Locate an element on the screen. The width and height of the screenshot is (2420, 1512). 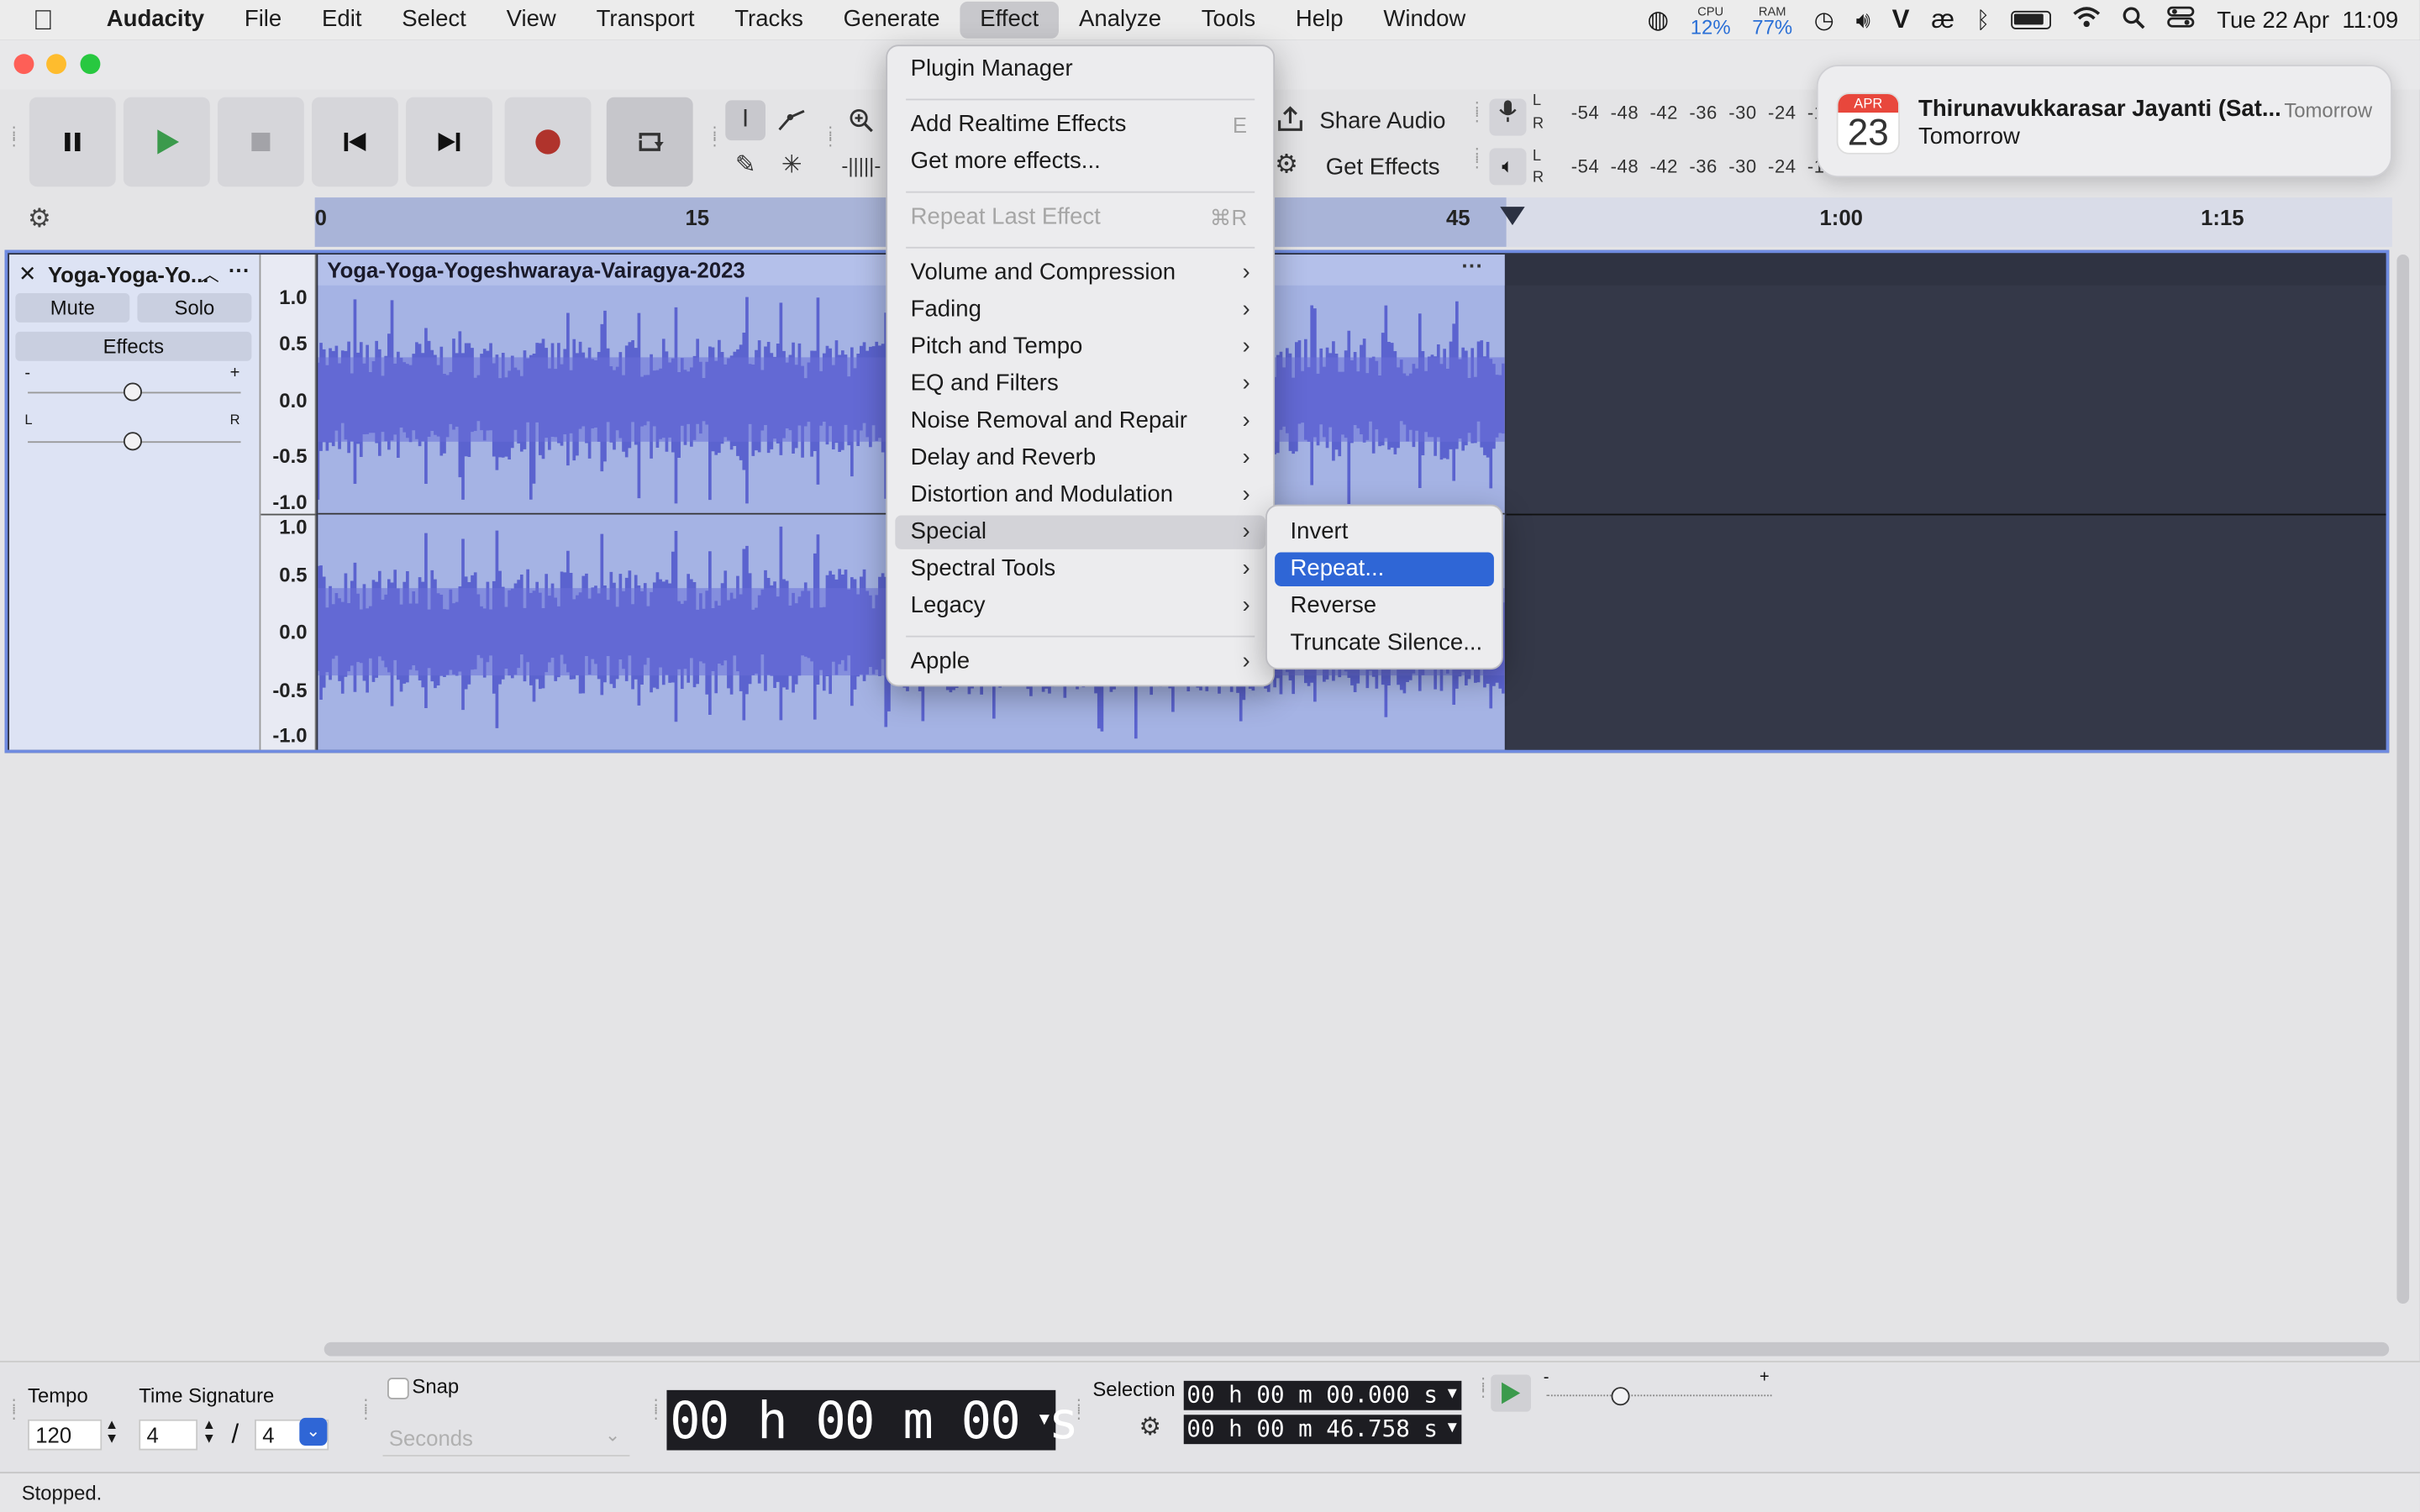
timeline-ruler: 0 15 45 1:00 1:15 is located at coordinates (1353, 222).